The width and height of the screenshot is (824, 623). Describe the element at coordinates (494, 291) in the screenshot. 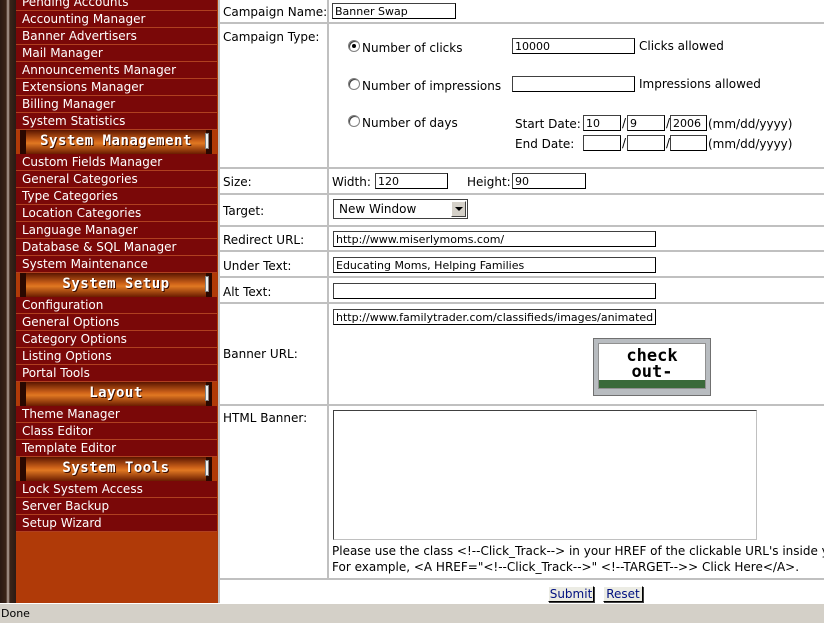

I see `alt-text-input` at that location.